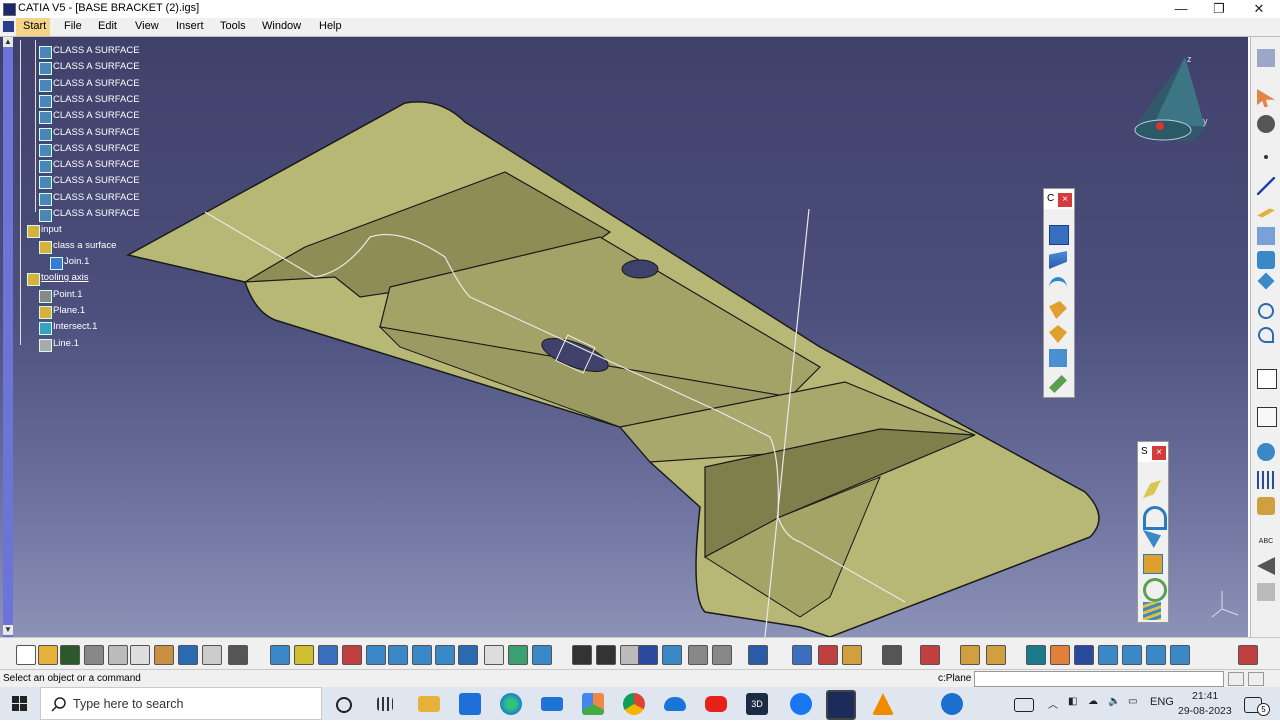 This screenshot has height=723, width=1280. I want to click on projection-icon, so click(1266, 236).